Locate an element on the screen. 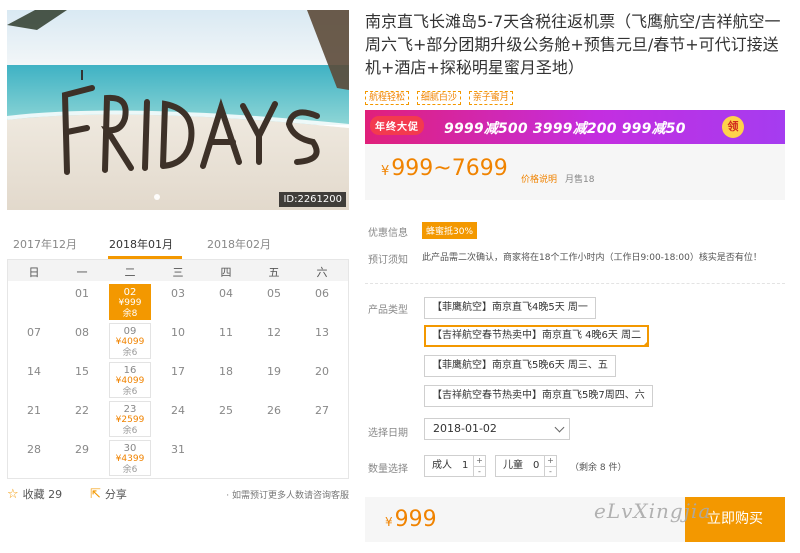 This screenshot has width=800, height=553. calendar-cell-available: 30 ¥4399 余6 is located at coordinates (130, 458).